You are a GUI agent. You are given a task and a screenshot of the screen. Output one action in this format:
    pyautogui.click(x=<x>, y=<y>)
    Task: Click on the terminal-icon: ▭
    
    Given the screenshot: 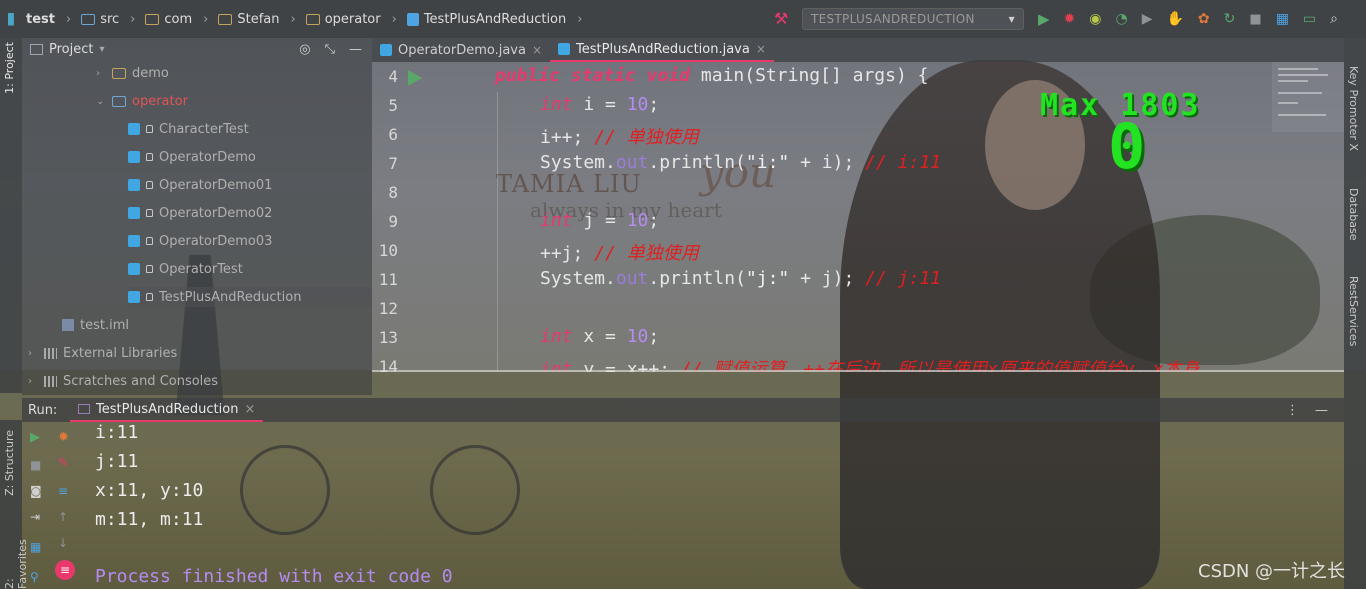 What is the action you would take?
    pyautogui.click(x=1309, y=19)
    